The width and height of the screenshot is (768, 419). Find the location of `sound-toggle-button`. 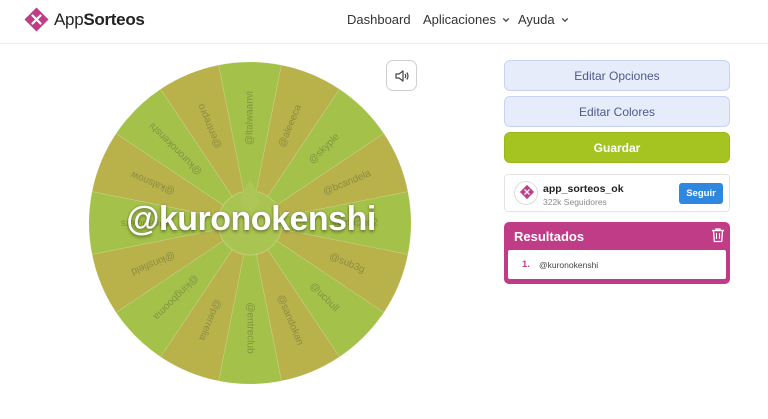

sound-toggle-button is located at coordinates (401, 75).